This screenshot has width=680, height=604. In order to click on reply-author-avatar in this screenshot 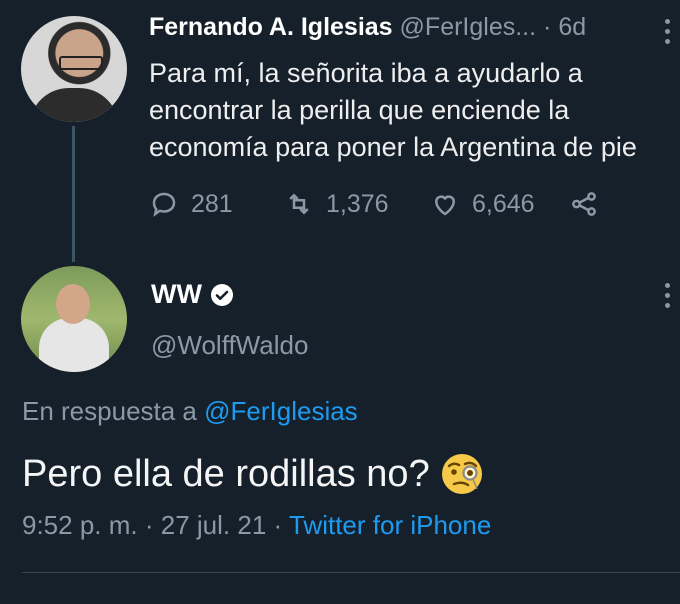, I will do `click(74, 319)`.